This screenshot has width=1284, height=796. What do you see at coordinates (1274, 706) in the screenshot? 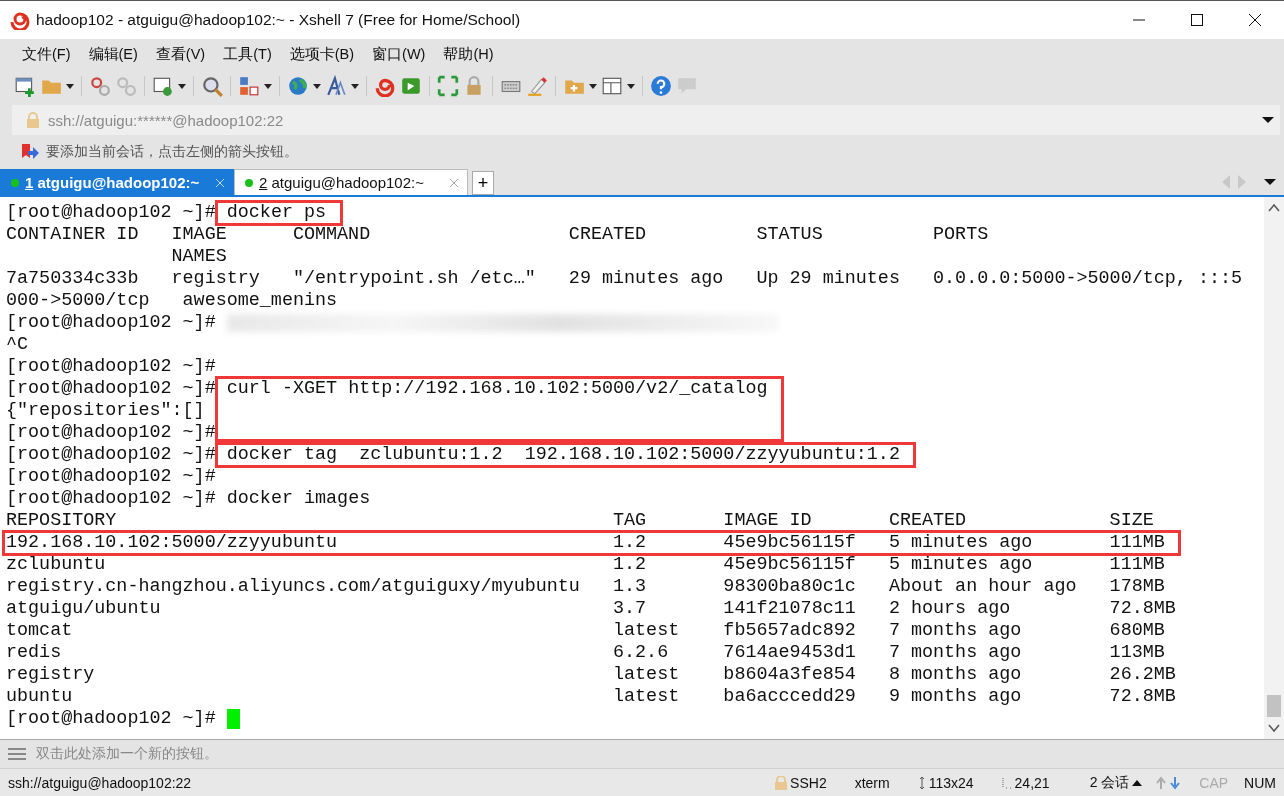
I see `scroll-thumb` at bounding box center [1274, 706].